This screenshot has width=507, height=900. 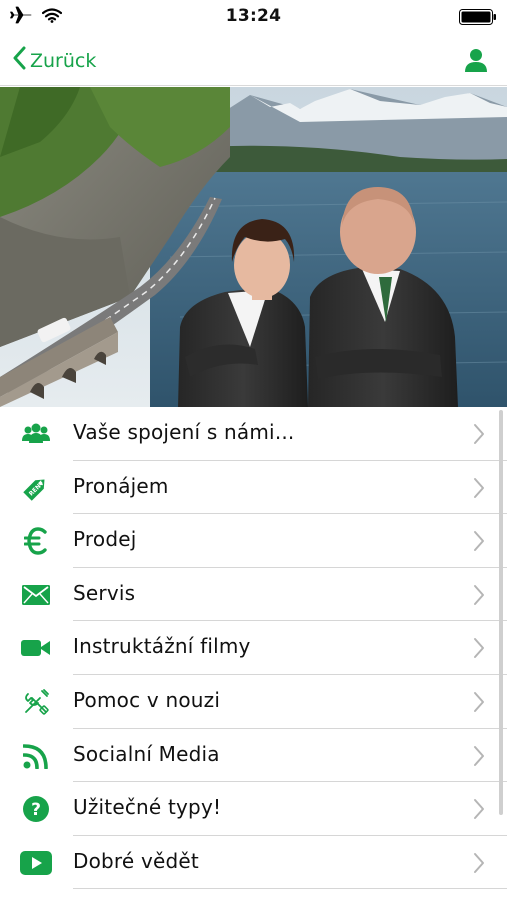 I want to click on chevron-left-icon, so click(x=19, y=60).